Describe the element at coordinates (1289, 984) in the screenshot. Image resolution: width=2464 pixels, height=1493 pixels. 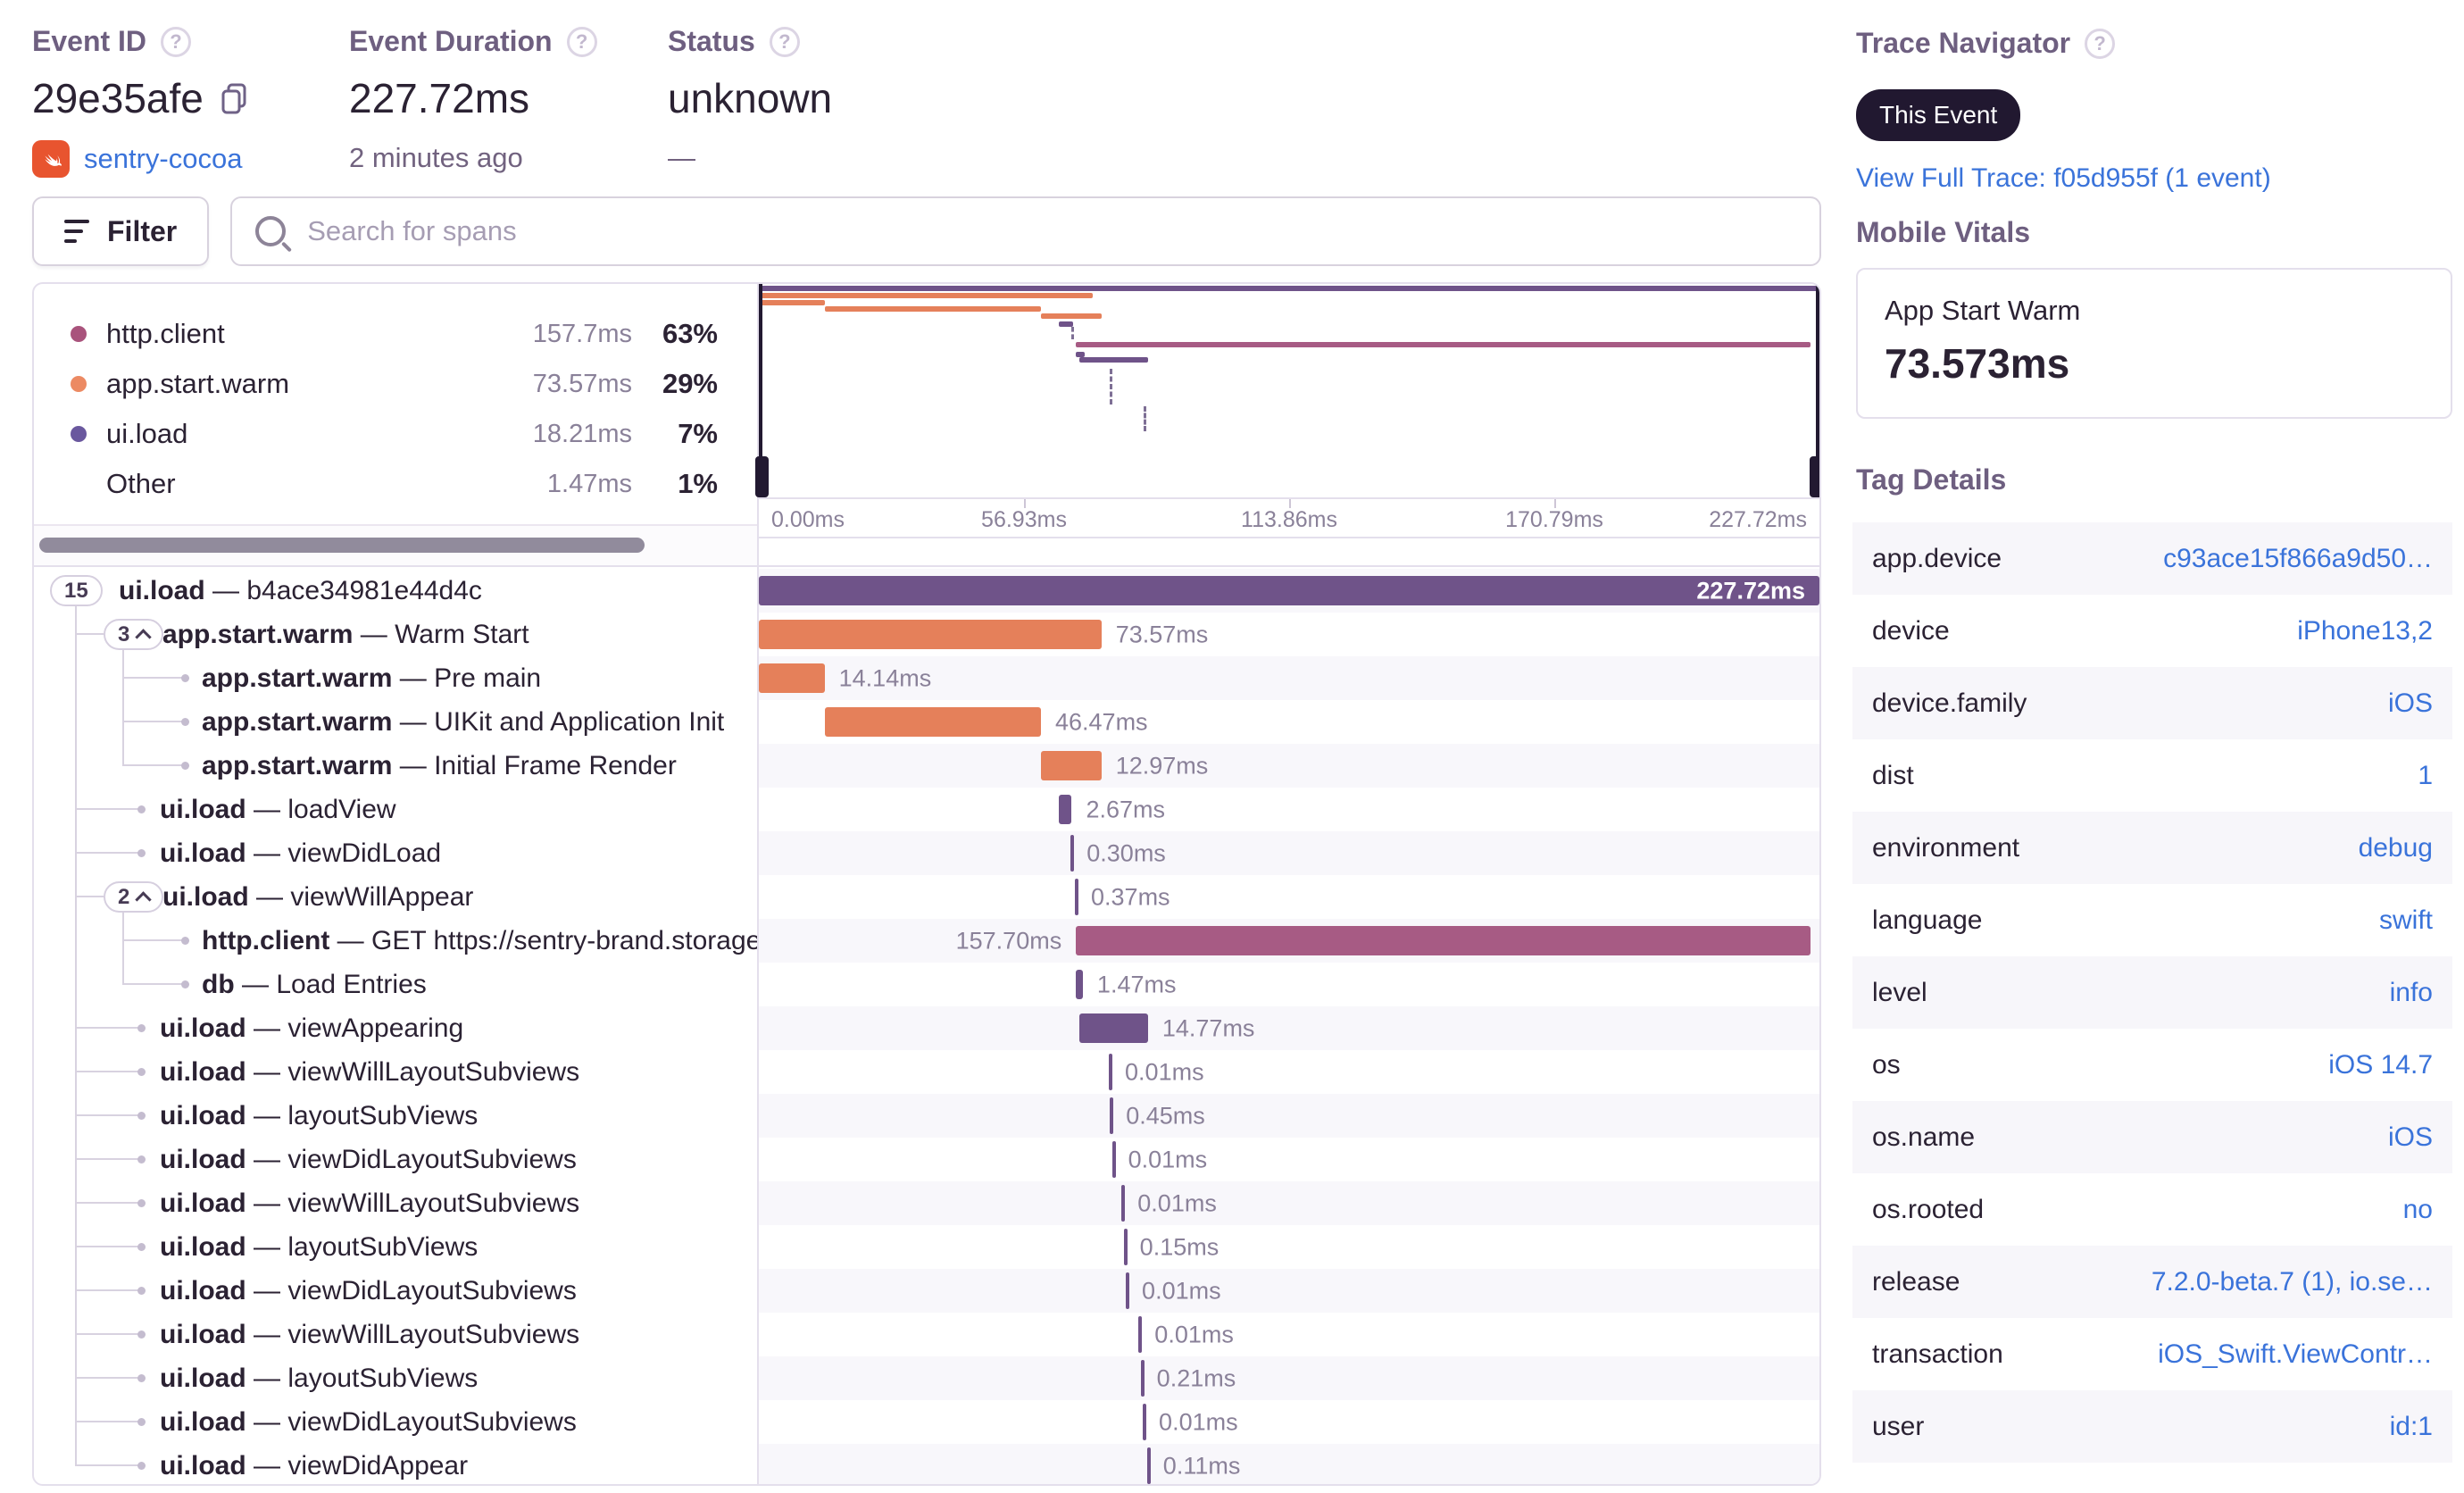
I see `span-bar-row: 1.47ms` at that location.